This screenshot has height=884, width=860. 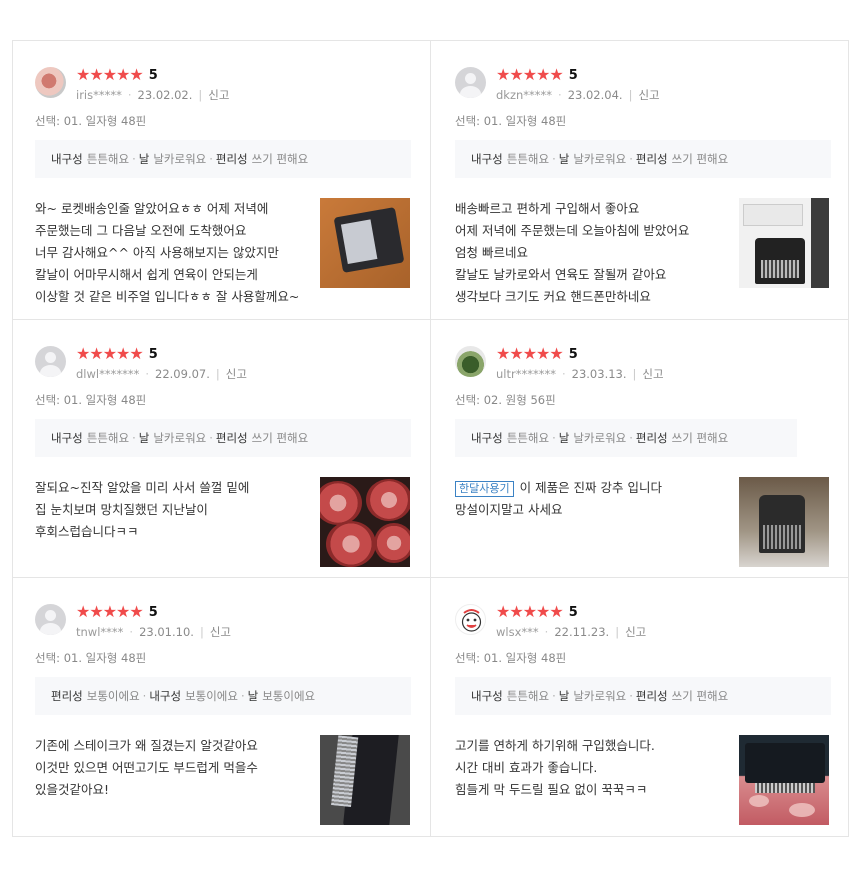 What do you see at coordinates (553, 296) in the screenshot?
I see `review-line: 생각보다 크기도 커요 핸드폰만하네요` at bounding box center [553, 296].